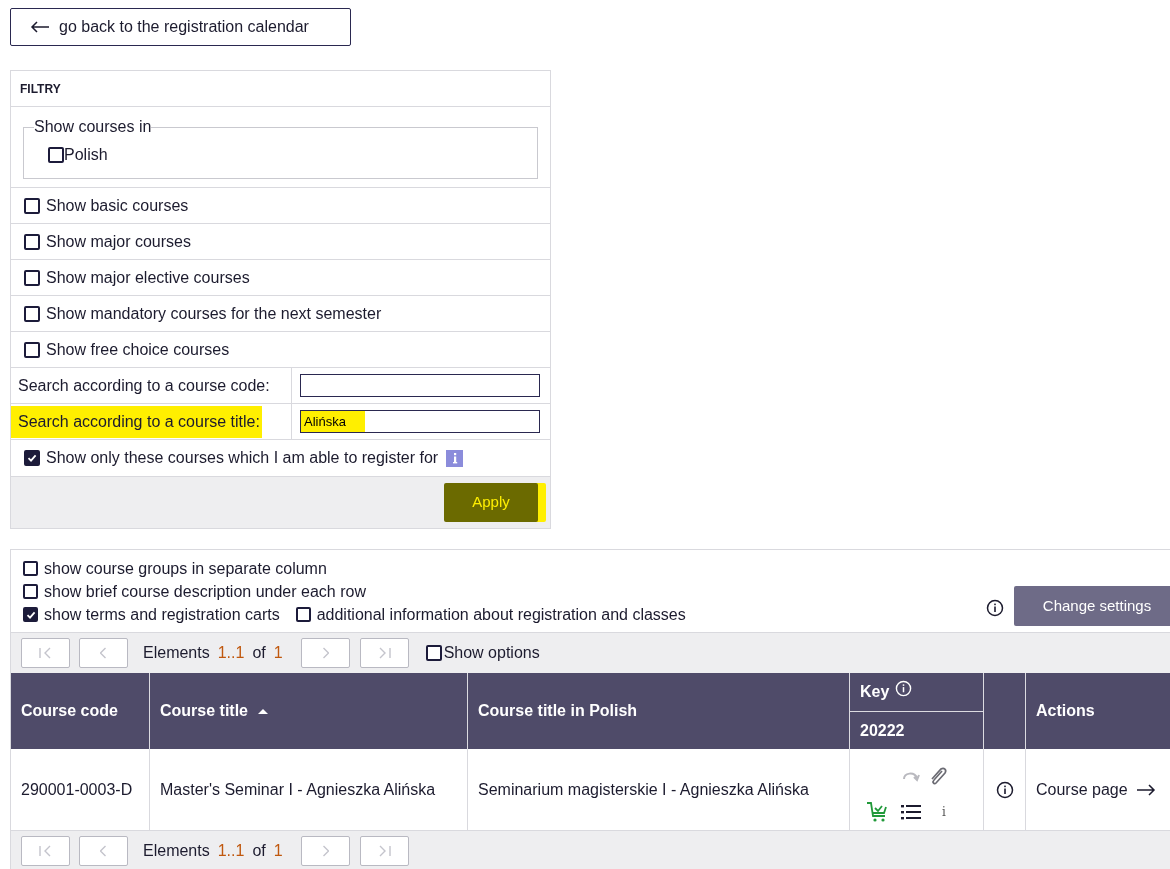 Image resolution: width=1170 pixels, height=869 pixels. Describe the element at coordinates (1092, 606) in the screenshot. I see `change-settings-button: Change settings` at that location.